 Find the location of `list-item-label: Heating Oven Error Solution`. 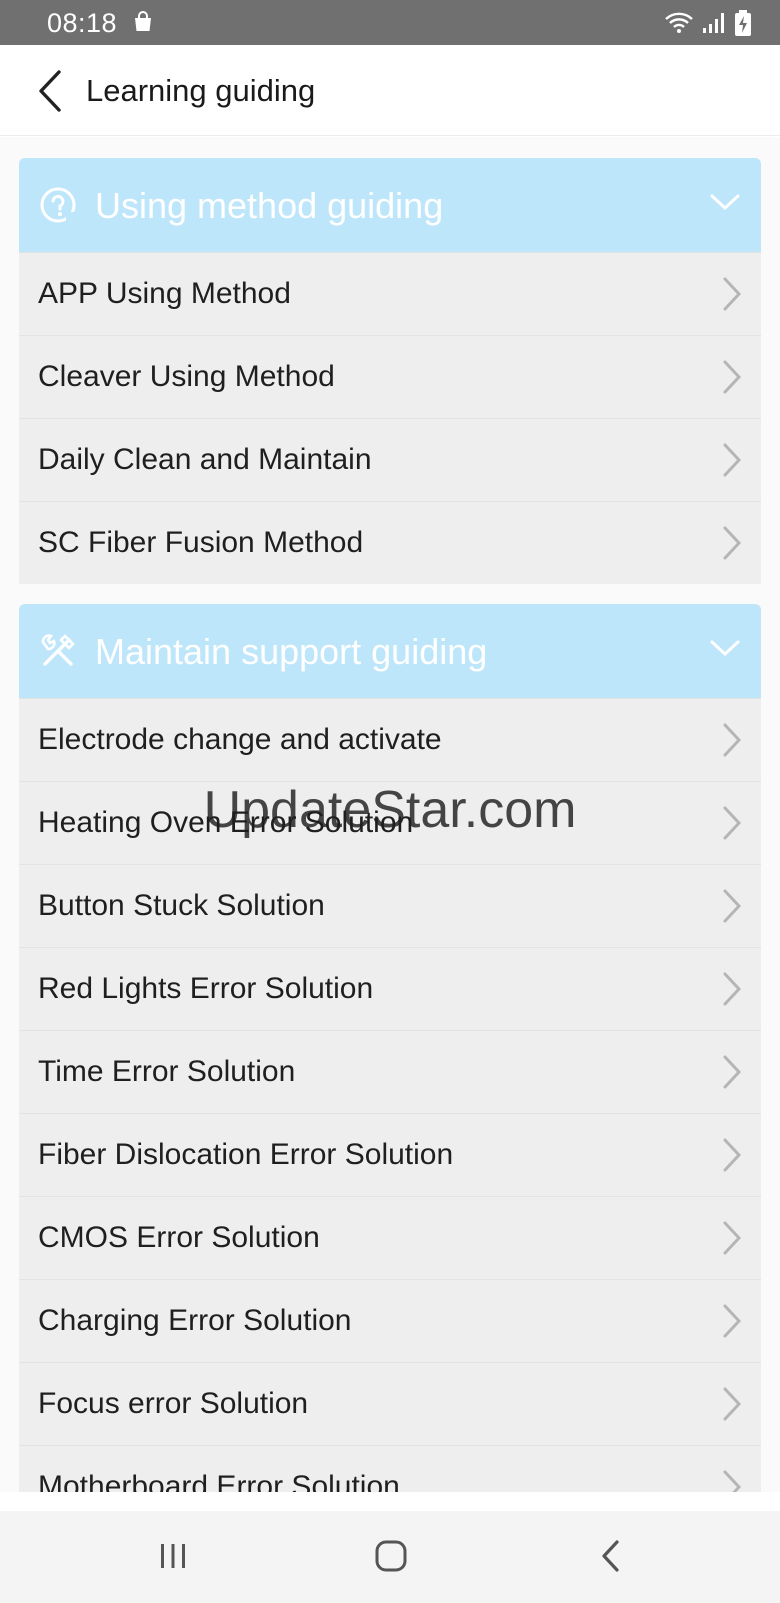

list-item-label: Heating Oven Error Solution is located at coordinates (226, 822).